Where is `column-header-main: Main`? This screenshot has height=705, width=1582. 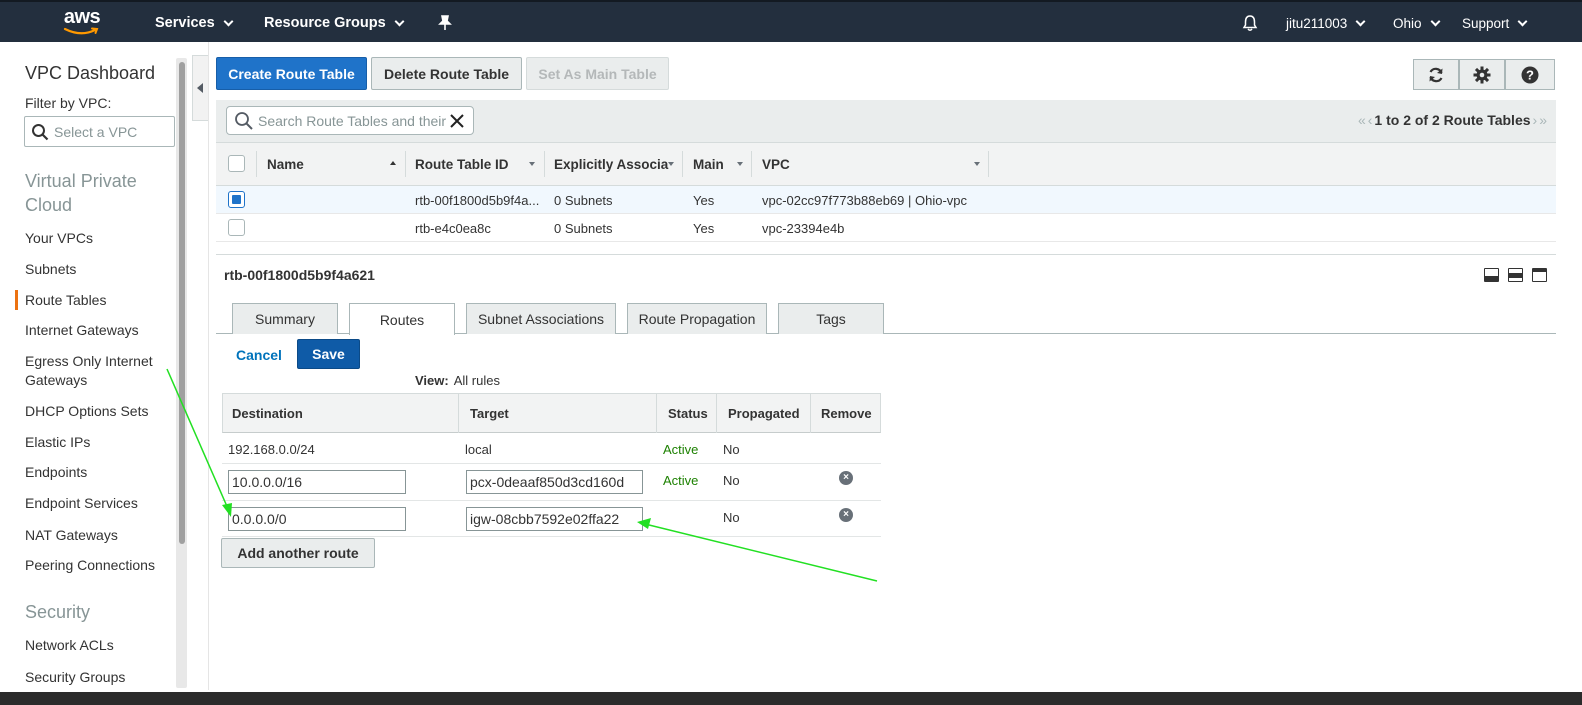
column-header-main: Main is located at coordinates (708, 164).